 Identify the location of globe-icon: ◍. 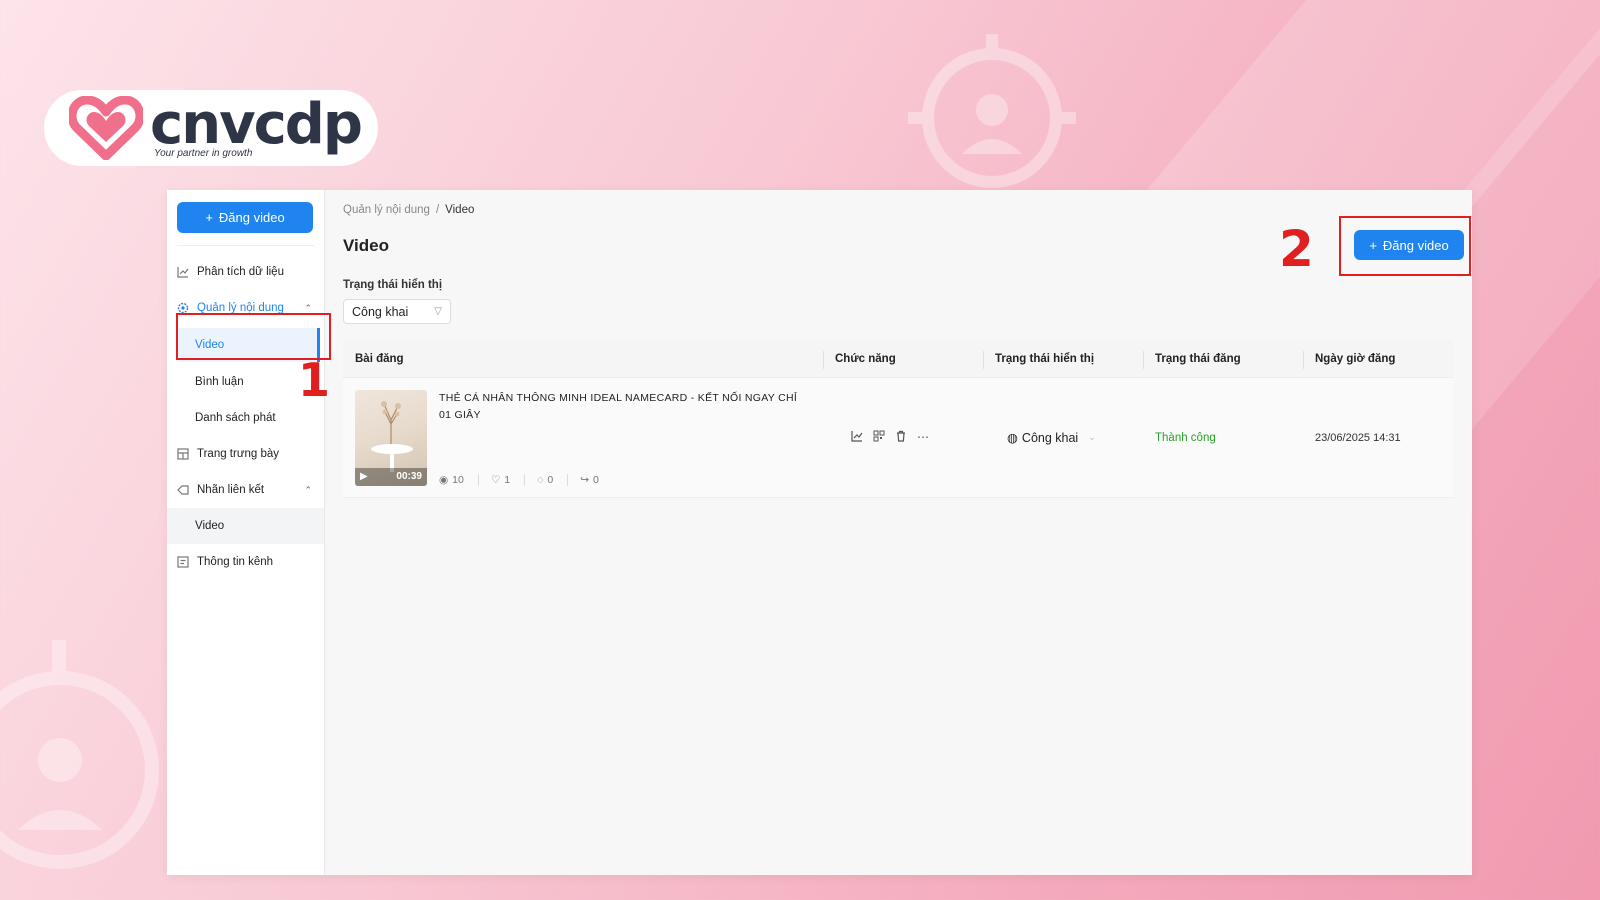
(1012, 438).